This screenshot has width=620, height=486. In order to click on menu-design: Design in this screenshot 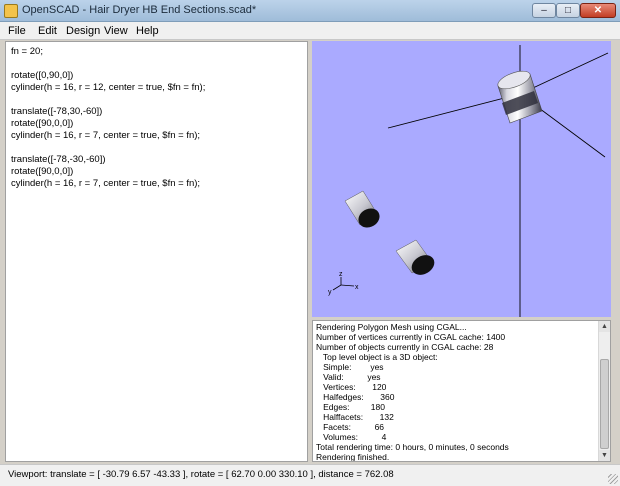, I will do `click(83, 31)`.